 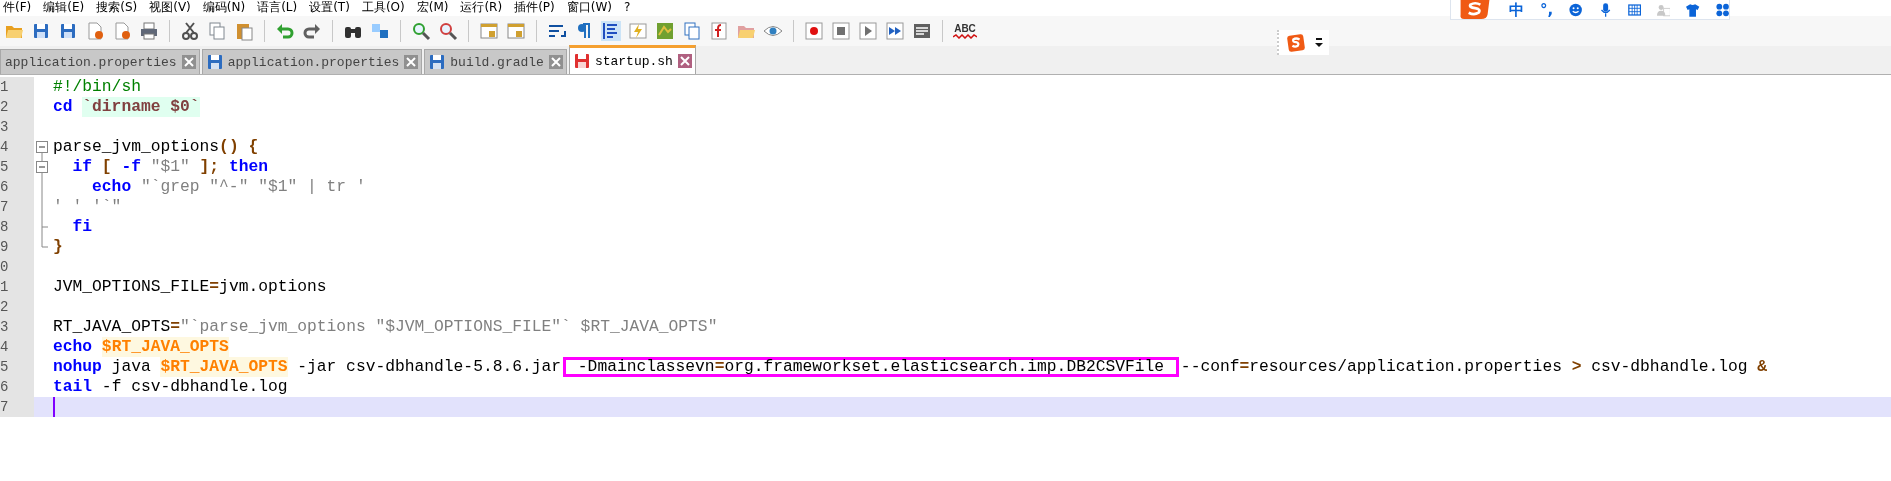 I want to click on code-text: RT_JAVA_OPTS, so click(x=112, y=327).